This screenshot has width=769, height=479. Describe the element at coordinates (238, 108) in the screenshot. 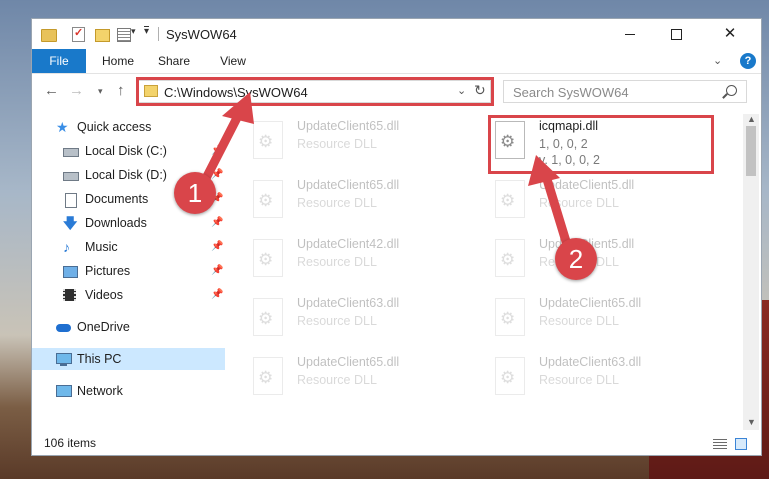

I see `annotation-arrow-1-head` at that location.